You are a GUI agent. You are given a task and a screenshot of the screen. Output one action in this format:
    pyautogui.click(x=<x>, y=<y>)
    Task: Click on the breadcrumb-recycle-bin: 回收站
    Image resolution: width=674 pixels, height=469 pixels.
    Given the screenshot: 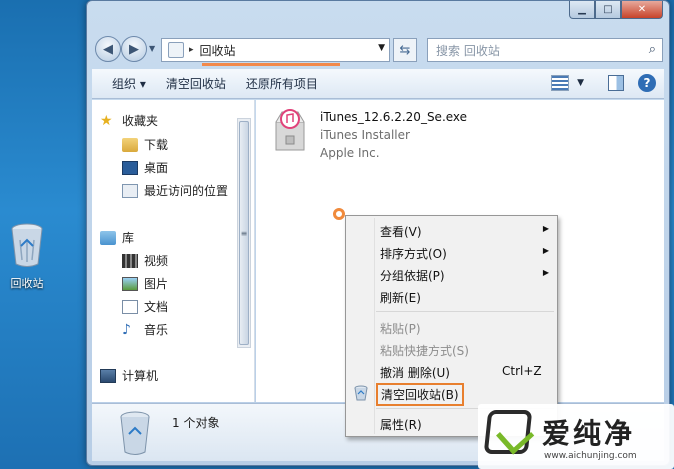 What is the action you would take?
    pyautogui.click(x=218, y=50)
    